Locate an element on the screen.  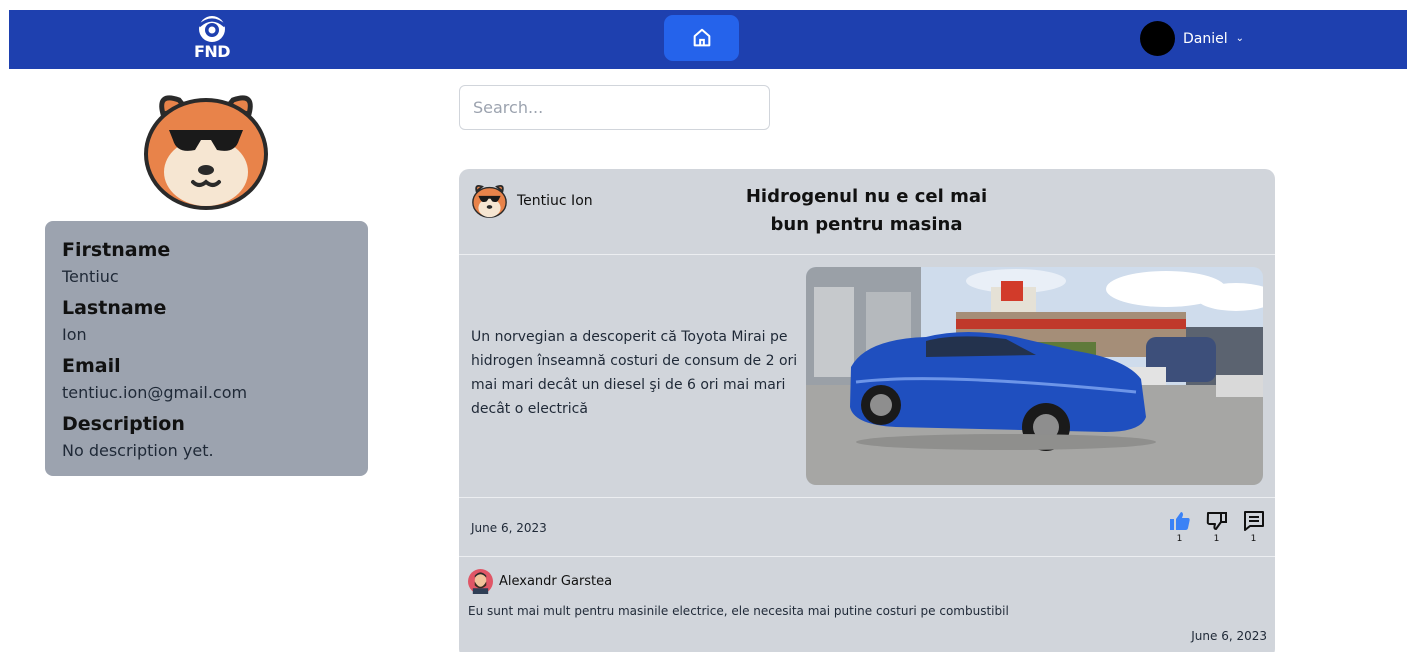
lastname-label: Lastname is located at coordinates (114, 308).